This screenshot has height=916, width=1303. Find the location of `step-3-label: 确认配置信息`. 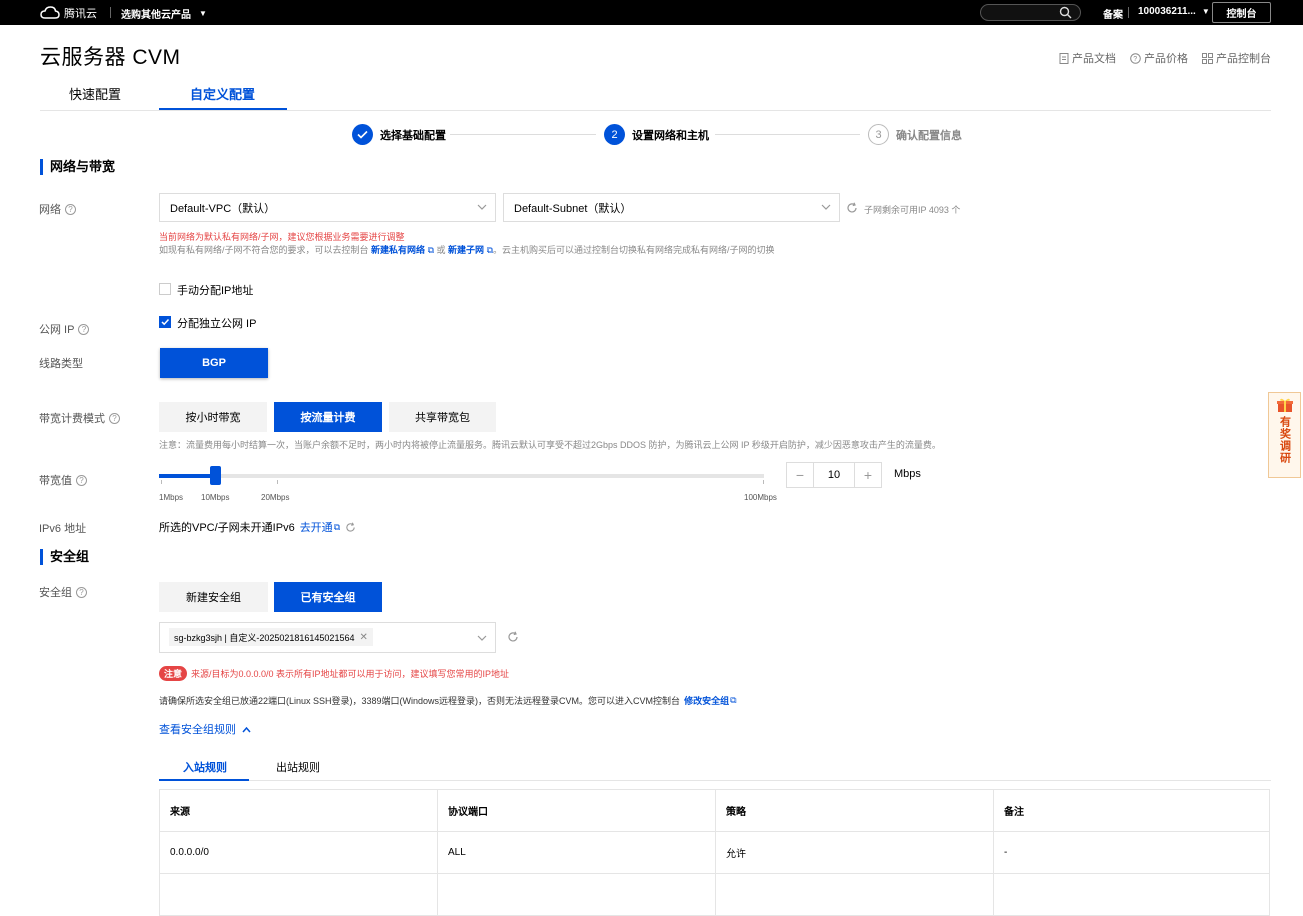

step-3-label: 确认配置信息 is located at coordinates (929, 135).